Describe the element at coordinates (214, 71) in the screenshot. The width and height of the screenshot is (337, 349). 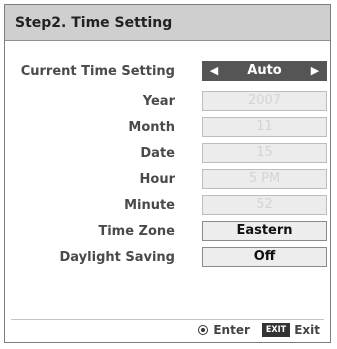
I see `left-arrow-icon: ◀` at that location.